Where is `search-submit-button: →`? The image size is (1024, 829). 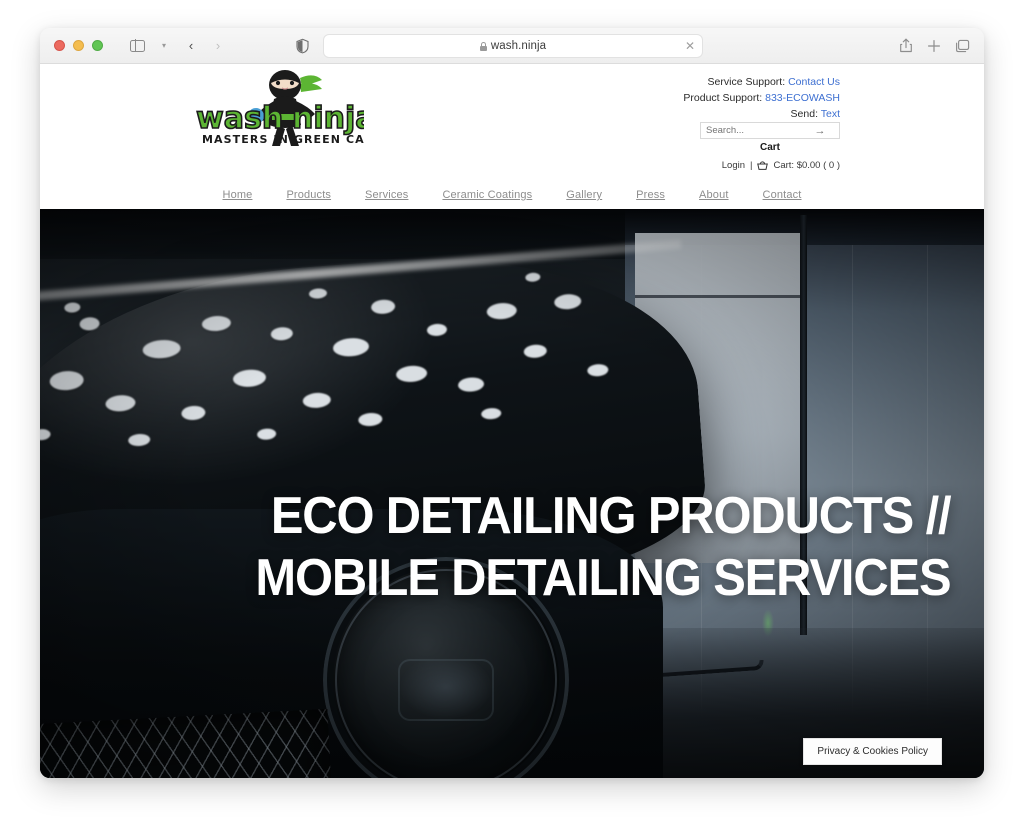 search-submit-button: → is located at coordinates (820, 130).